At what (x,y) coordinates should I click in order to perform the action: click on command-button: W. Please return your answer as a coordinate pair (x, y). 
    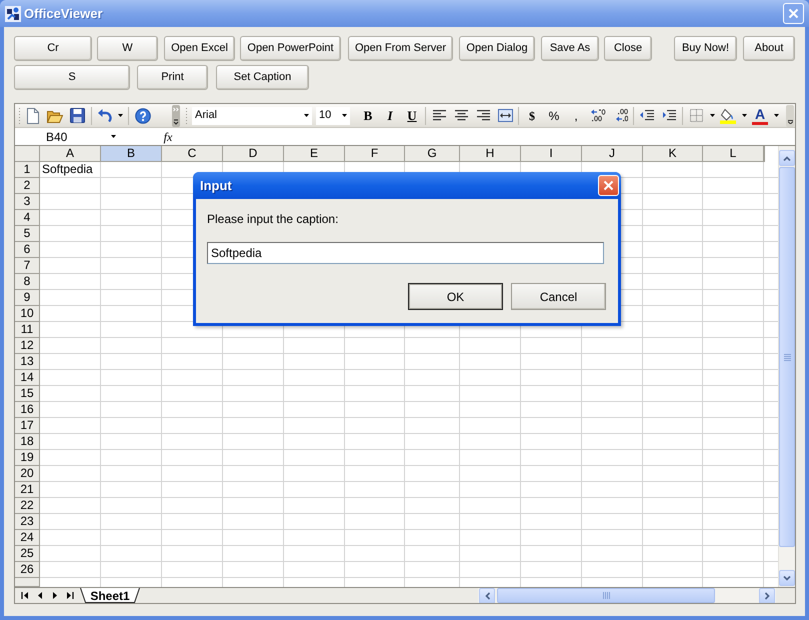
    Looking at the image, I should click on (127, 48).